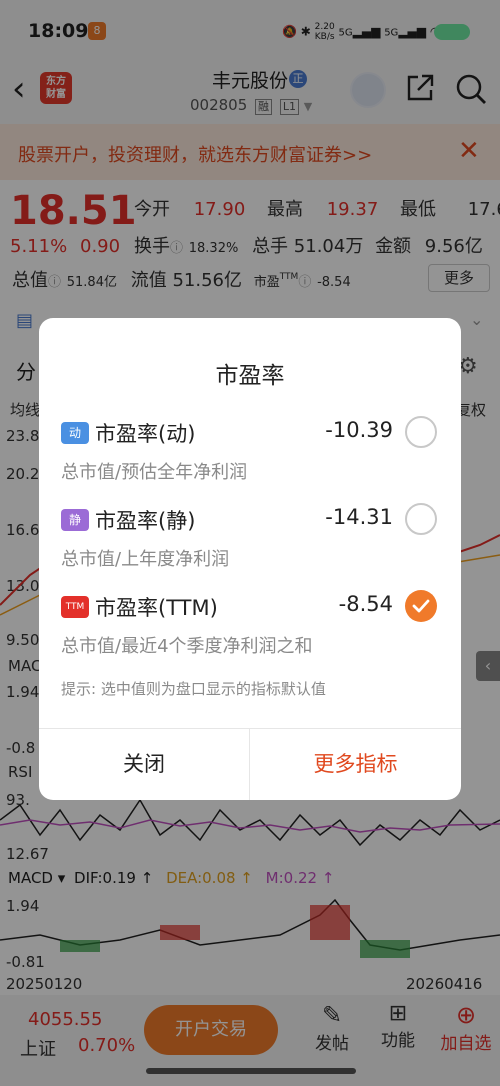 Image resolution: width=500 pixels, height=1086 pixels. Describe the element at coordinates (154, 472) in the screenshot. I see `option-description: 总市值/预估全年净利润` at that location.